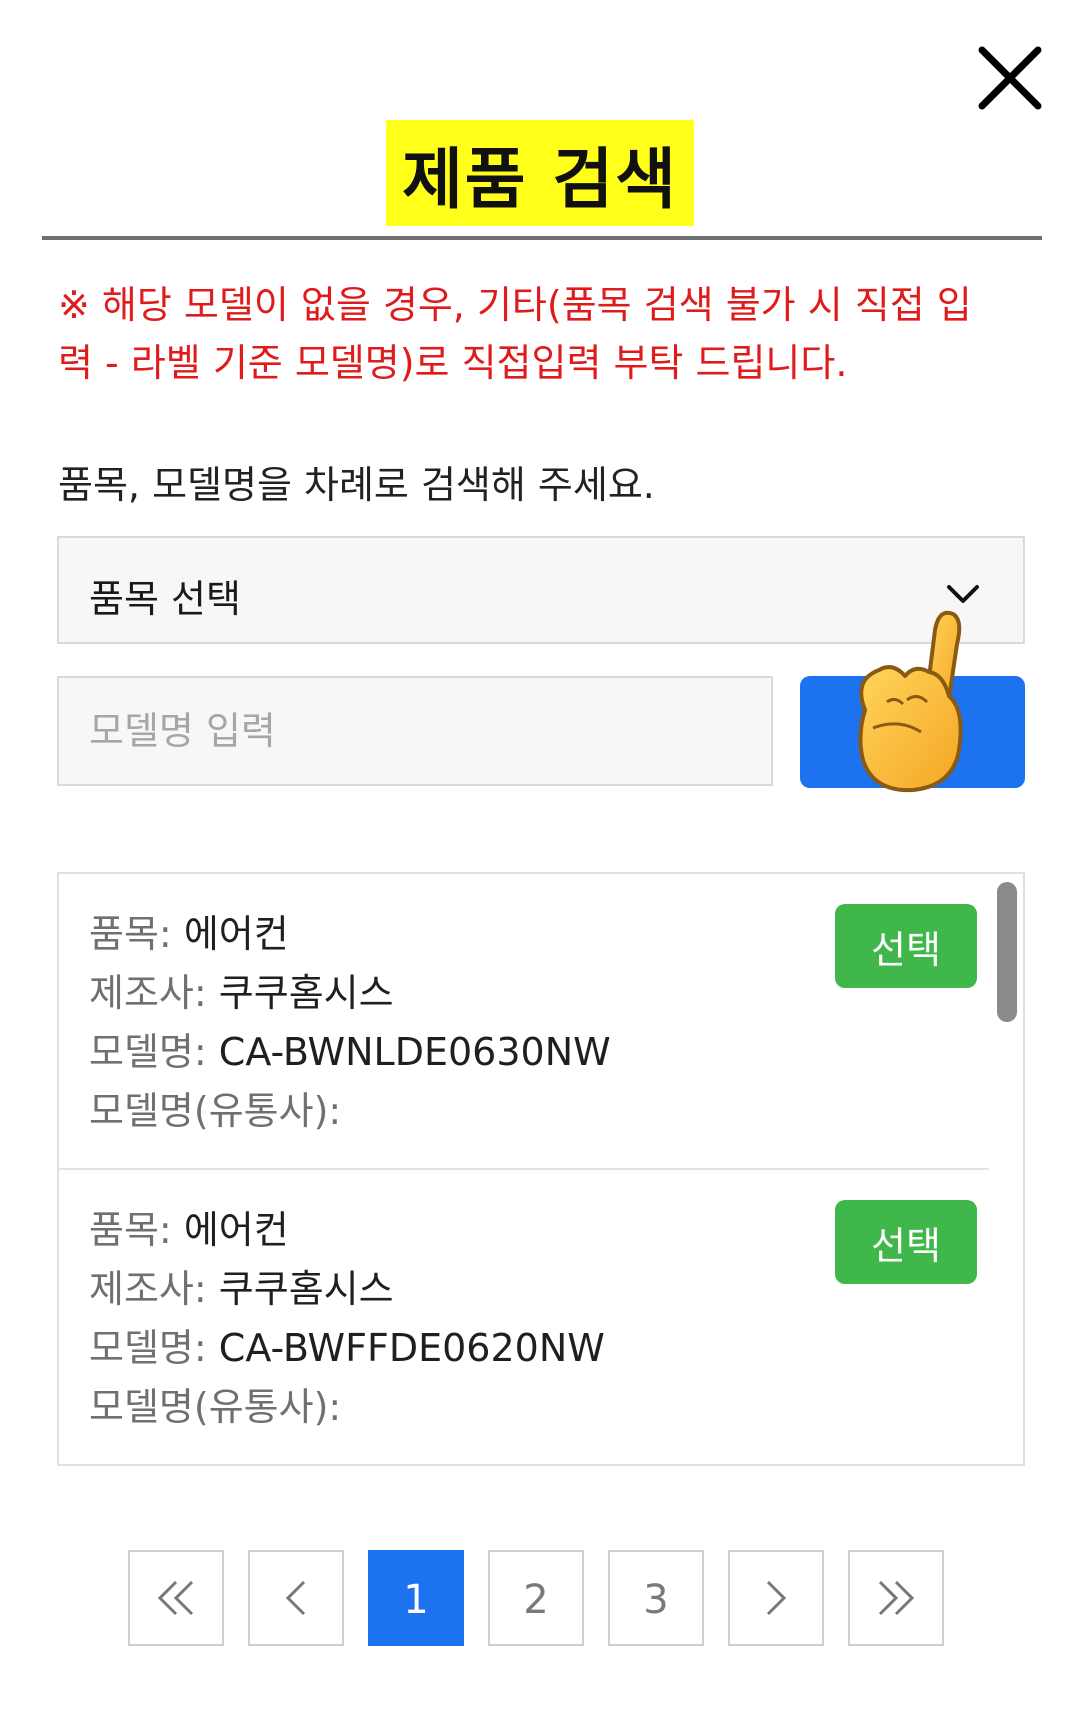 The height and width of the screenshot is (1712, 1080). I want to click on chevron-left-icon, so click(295, 1598).